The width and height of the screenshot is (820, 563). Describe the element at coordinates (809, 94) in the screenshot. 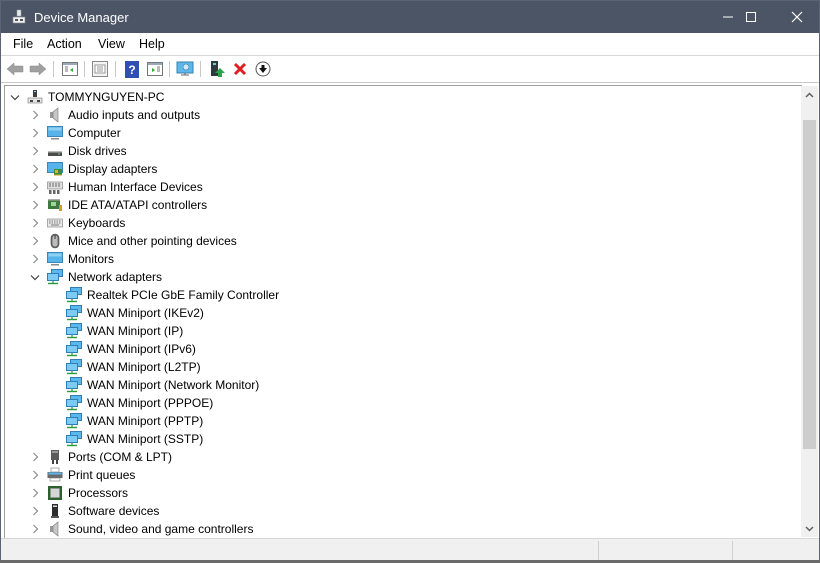

I see `scroll-up-button` at that location.